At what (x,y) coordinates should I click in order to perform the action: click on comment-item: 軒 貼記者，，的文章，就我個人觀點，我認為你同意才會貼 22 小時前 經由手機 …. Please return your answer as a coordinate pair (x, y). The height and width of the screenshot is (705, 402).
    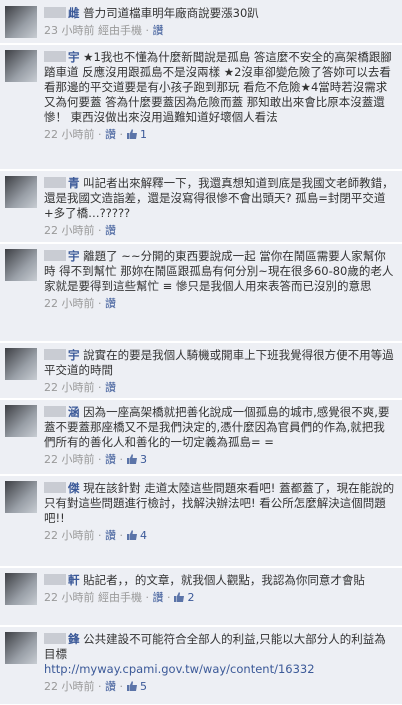
    Looking at the image, I should click on (201, 597).